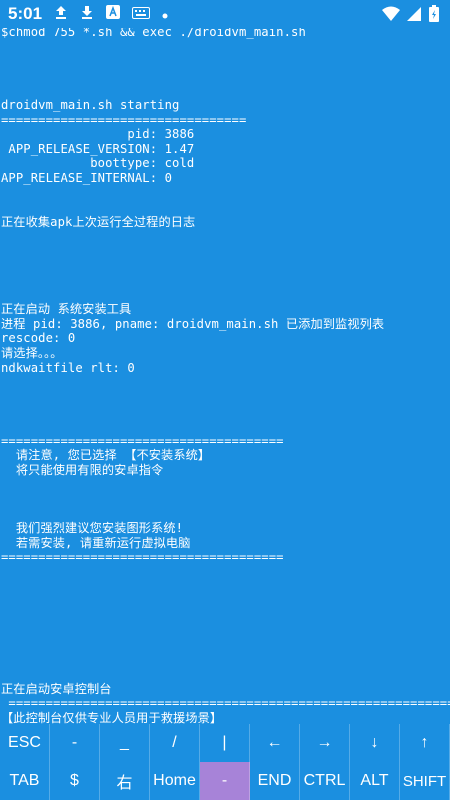 This screenshot has width=450, height=800. What do you see at coordinates (75, 781) in the screenshot?
I see `key-dollar: $` at bounding box center [75, 781].